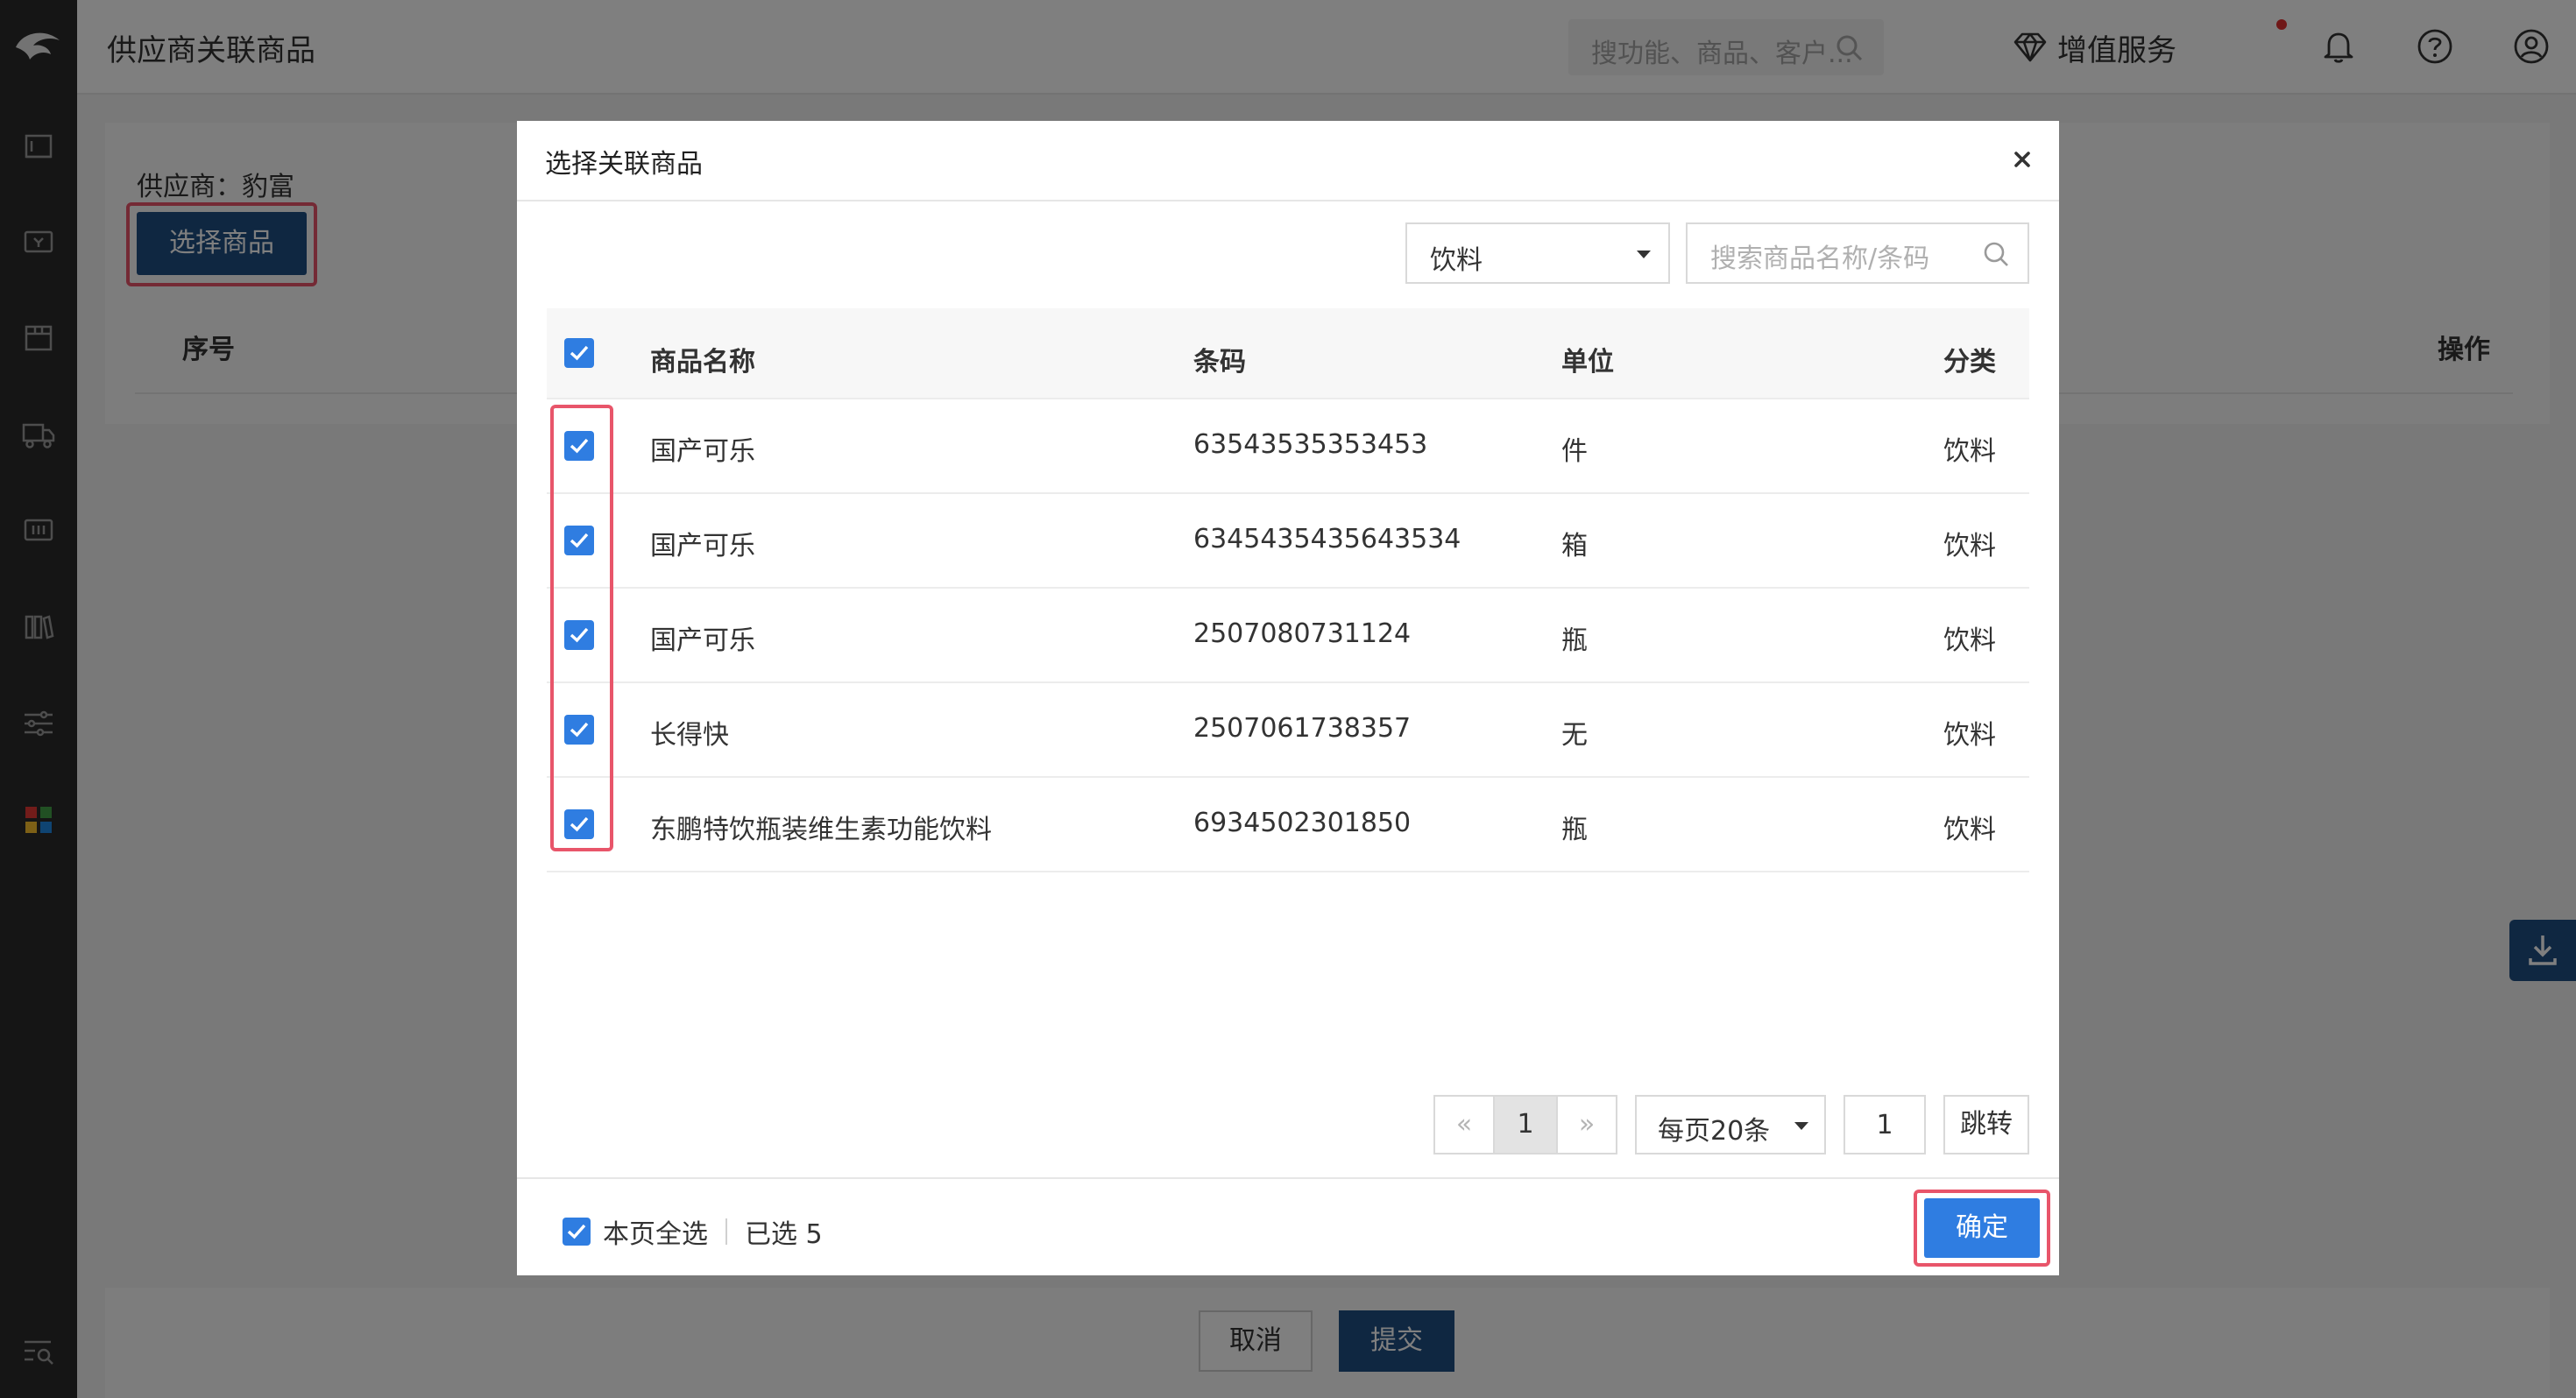  What do you see at coordinates (726, 1231) in the screenshot?
I see `footer-separator` at bounding box center [726, 1231].